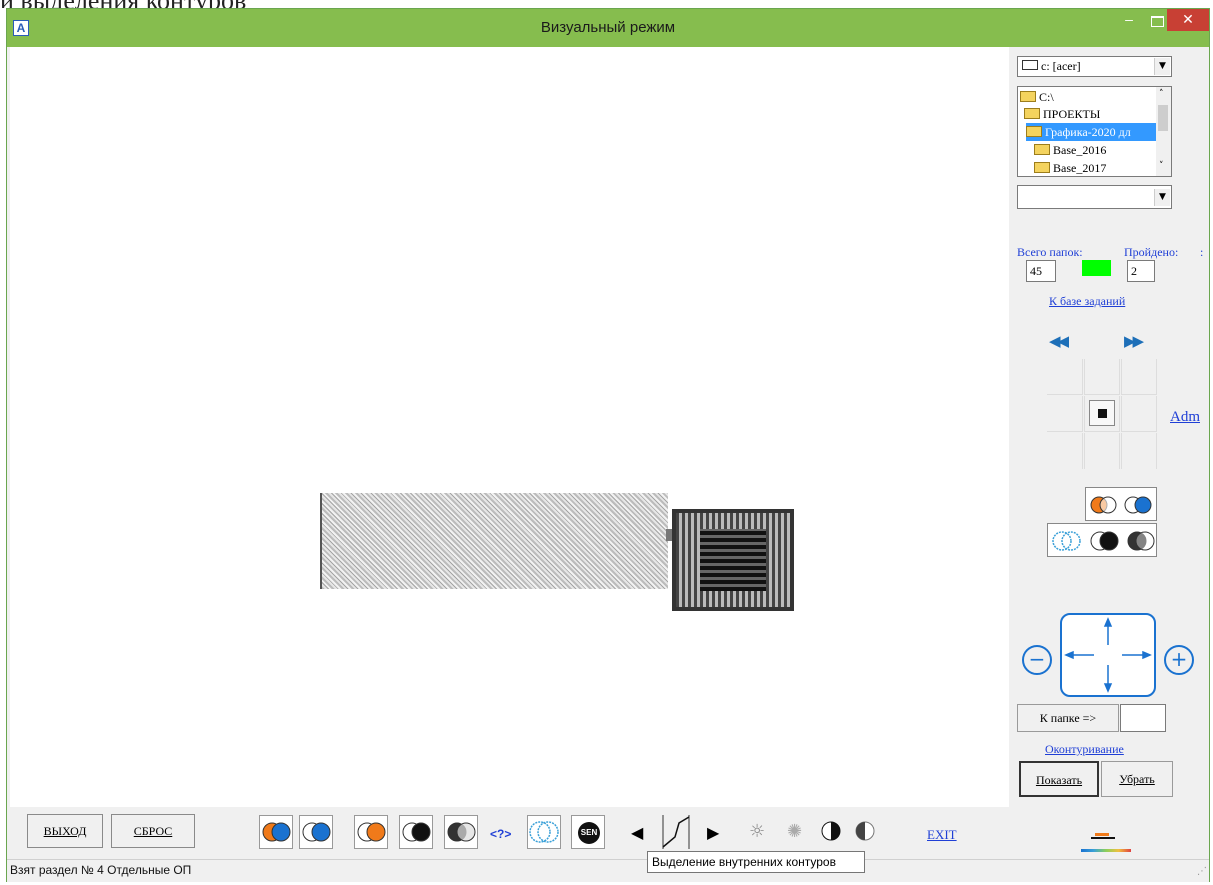 This screenshot has height=885, width=1213. I want to click on overlay-orange-blue-button, so click(276, 832).